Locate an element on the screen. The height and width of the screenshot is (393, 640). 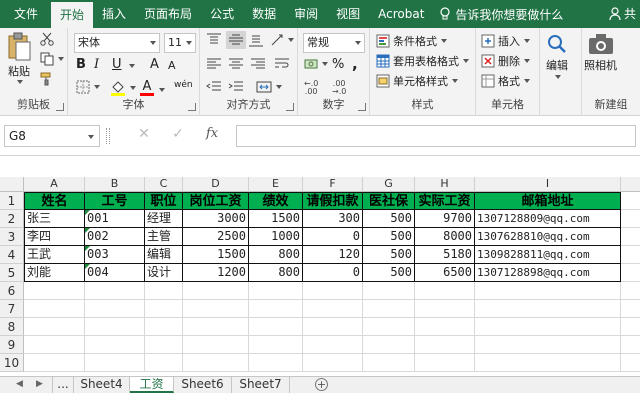
table-cell: 800 is located at coordinates (276, 255).